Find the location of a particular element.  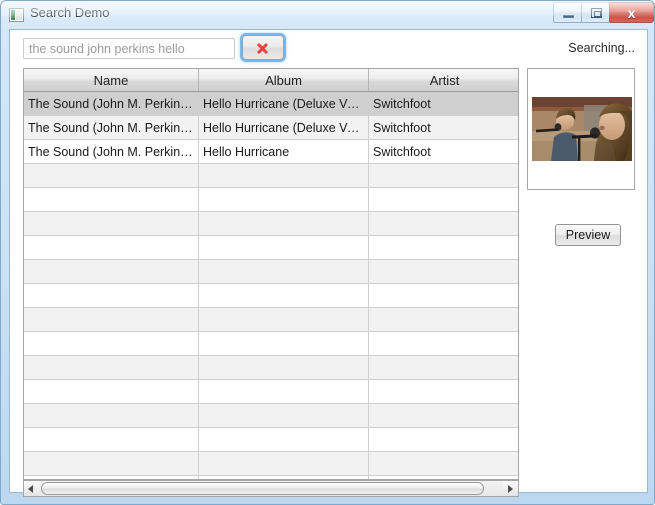

app-window-icon is located at coordinates (16, 15).